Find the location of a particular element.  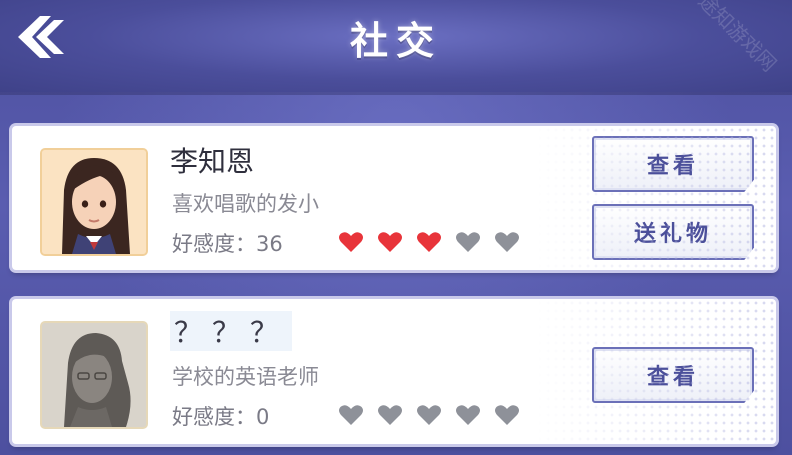

character-name: 李知恩 is located at coordinates (212, 161).